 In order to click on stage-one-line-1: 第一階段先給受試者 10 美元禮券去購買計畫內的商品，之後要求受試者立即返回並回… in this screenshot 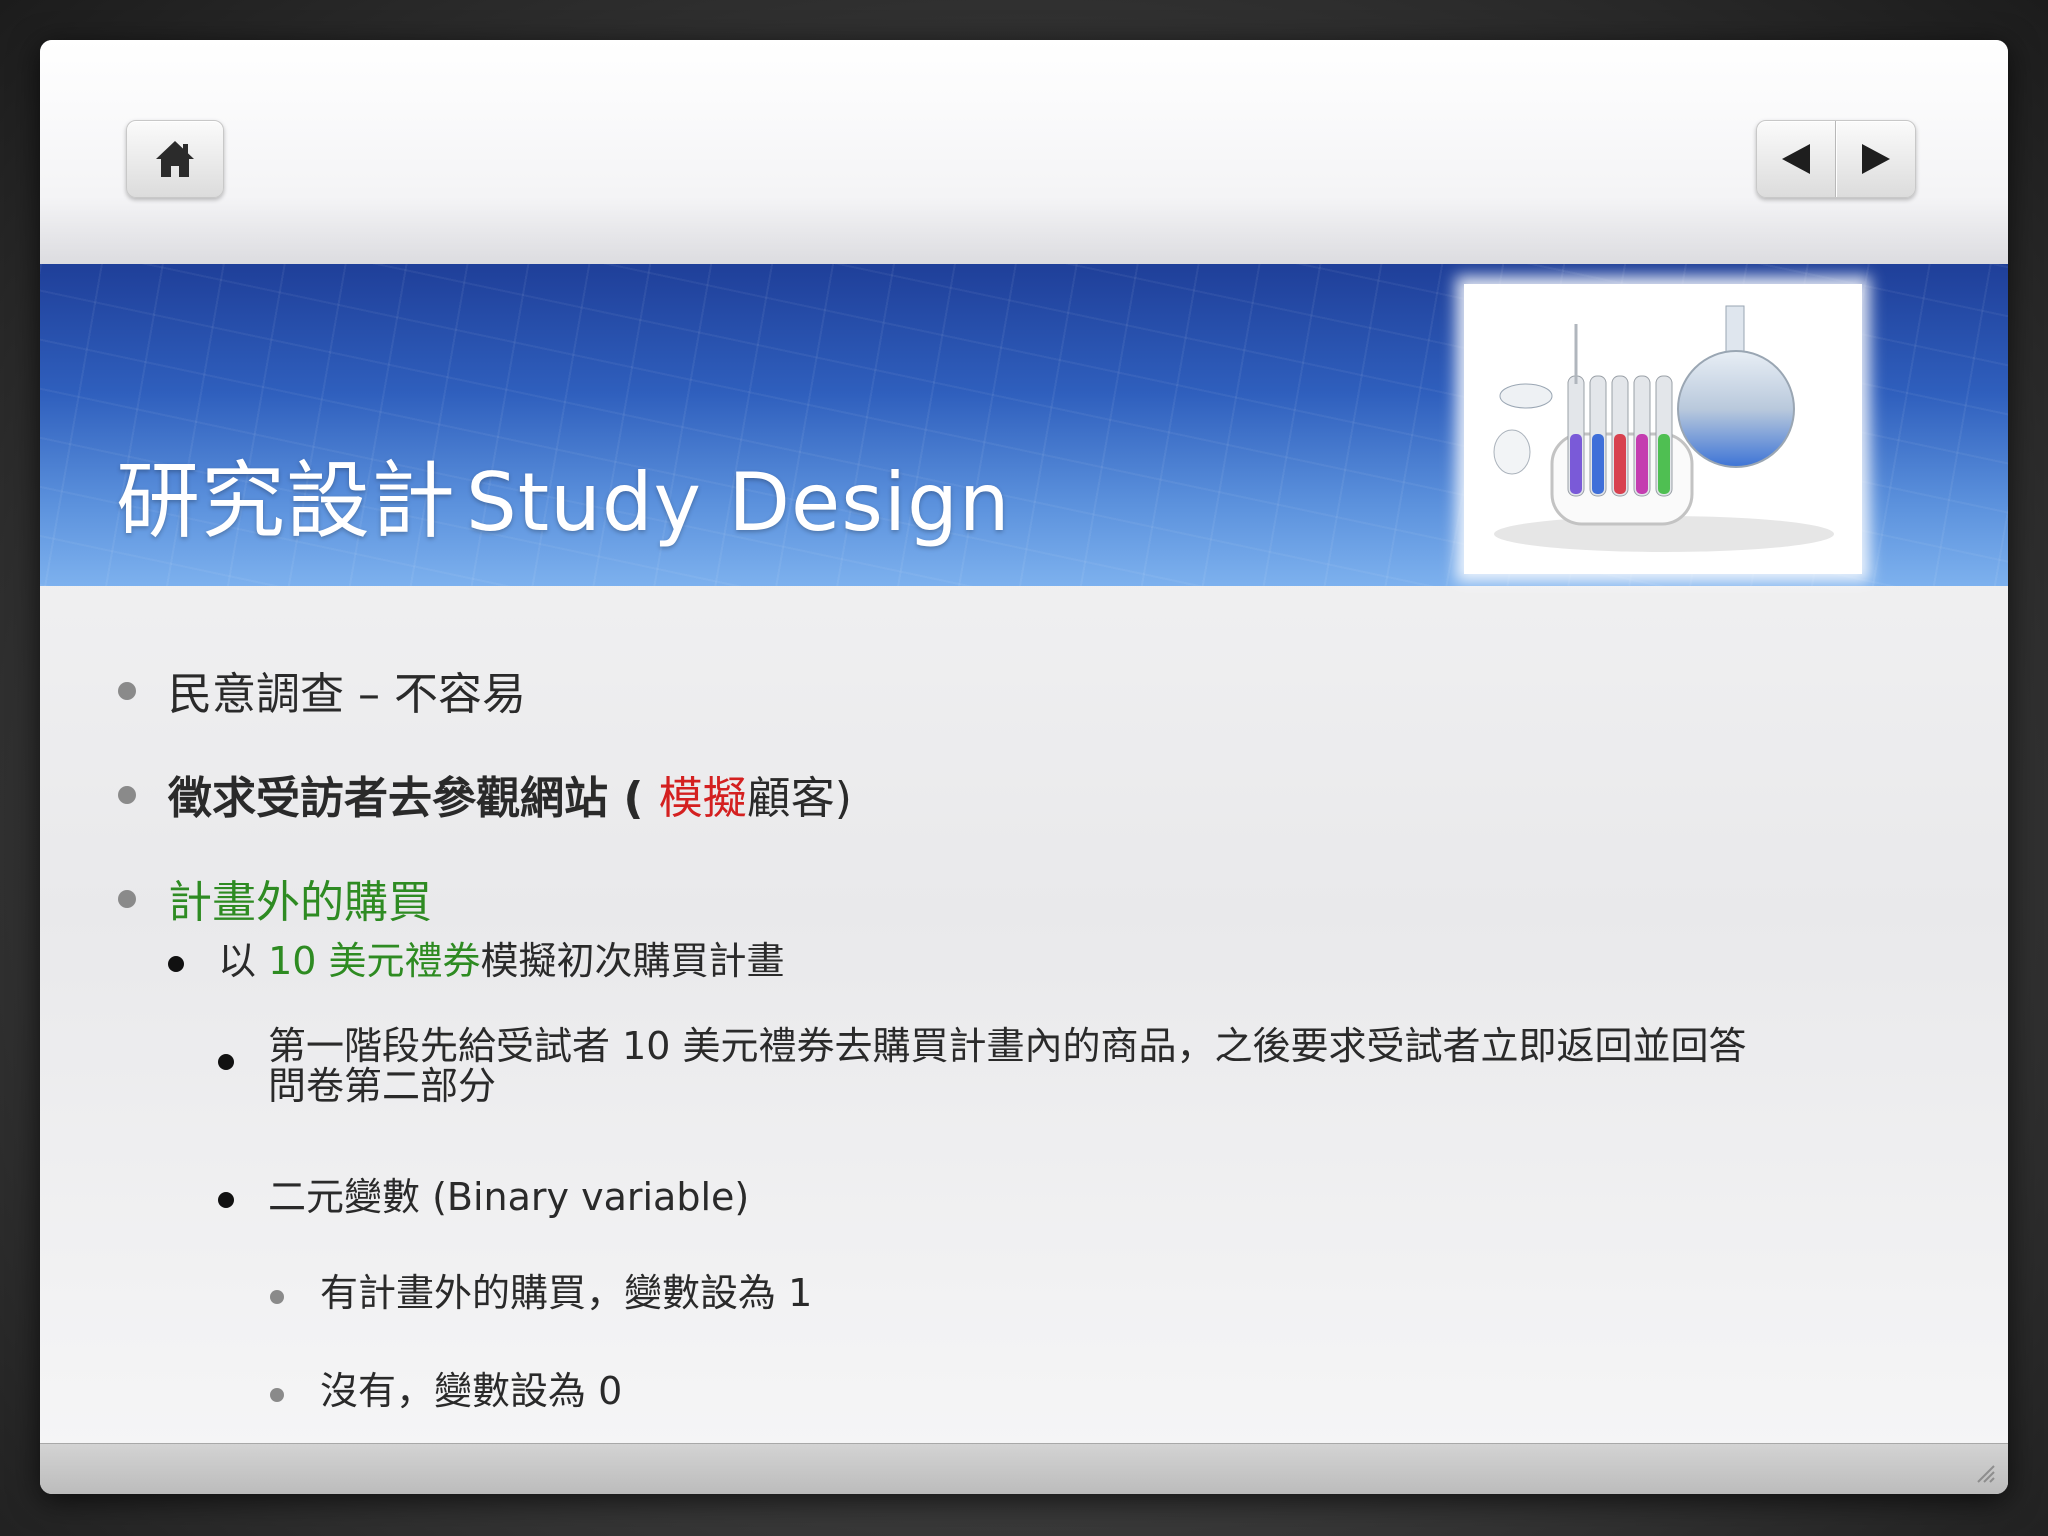, I will do `click(1007, 1046)`.